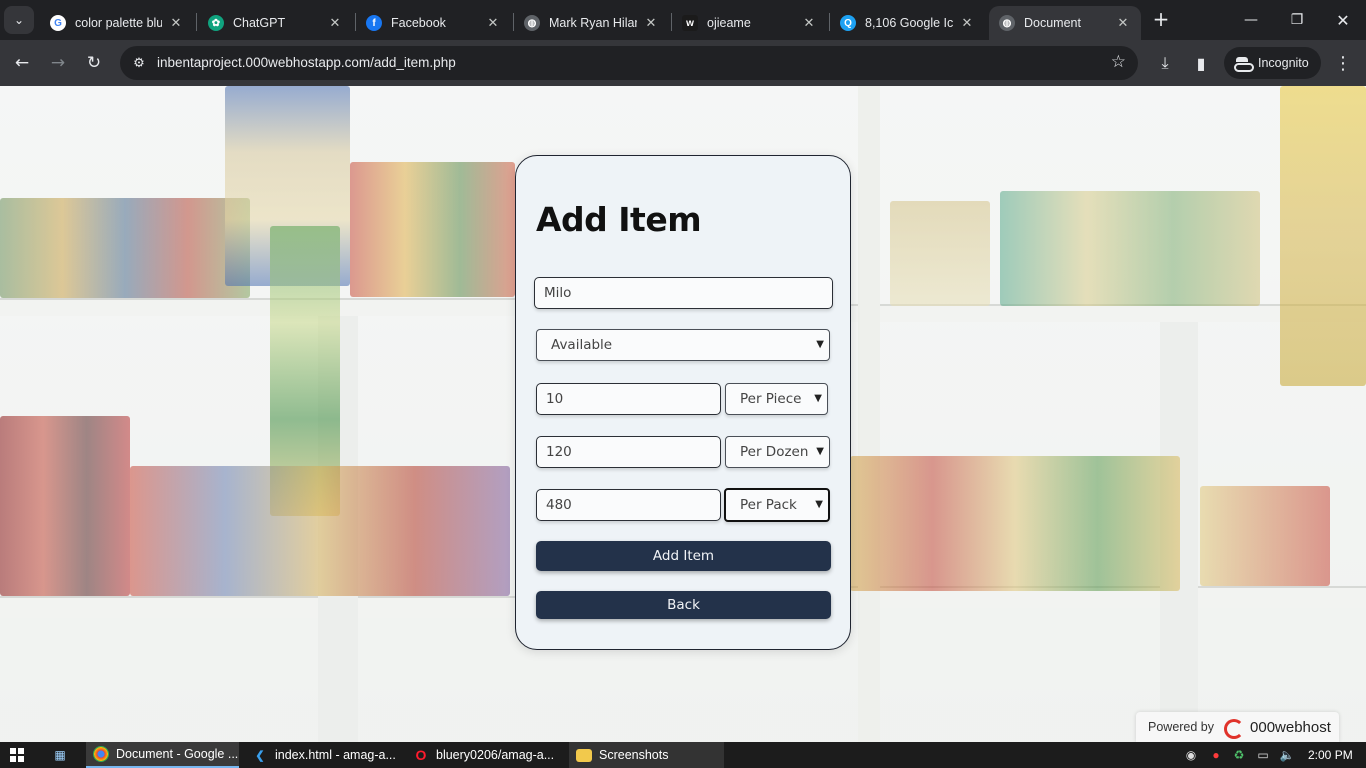 The image size is (1366, 768). I want to click on side-panel-icon: ▮, so click(1201, 63).